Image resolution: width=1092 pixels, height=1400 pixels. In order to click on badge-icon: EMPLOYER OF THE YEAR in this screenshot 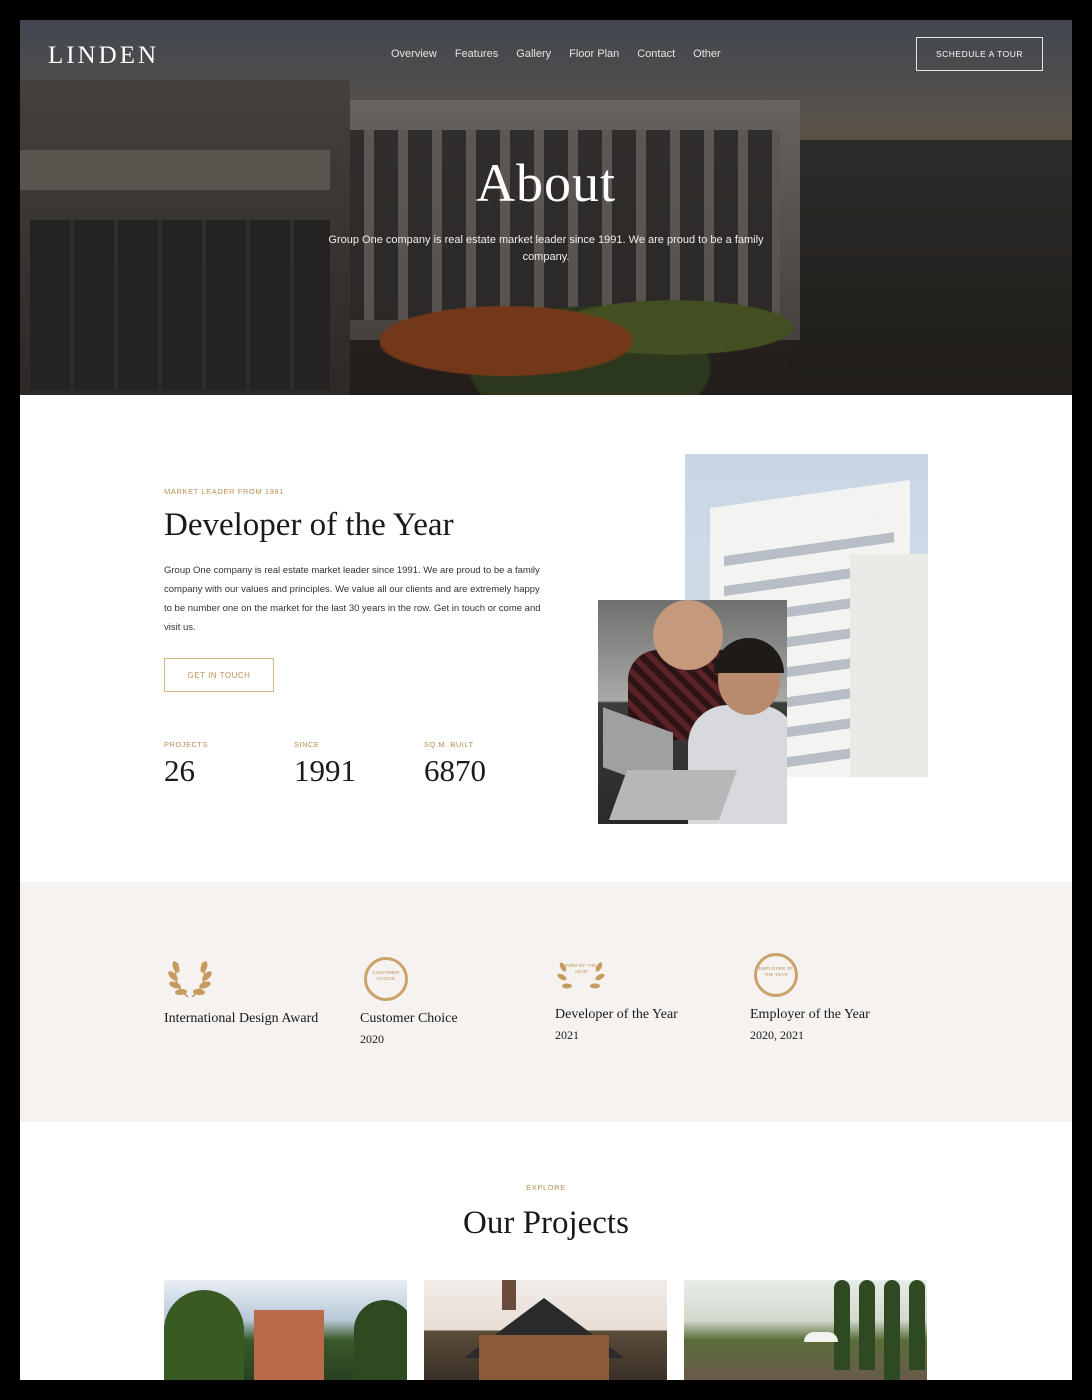, I will do `click(776, 975)`.